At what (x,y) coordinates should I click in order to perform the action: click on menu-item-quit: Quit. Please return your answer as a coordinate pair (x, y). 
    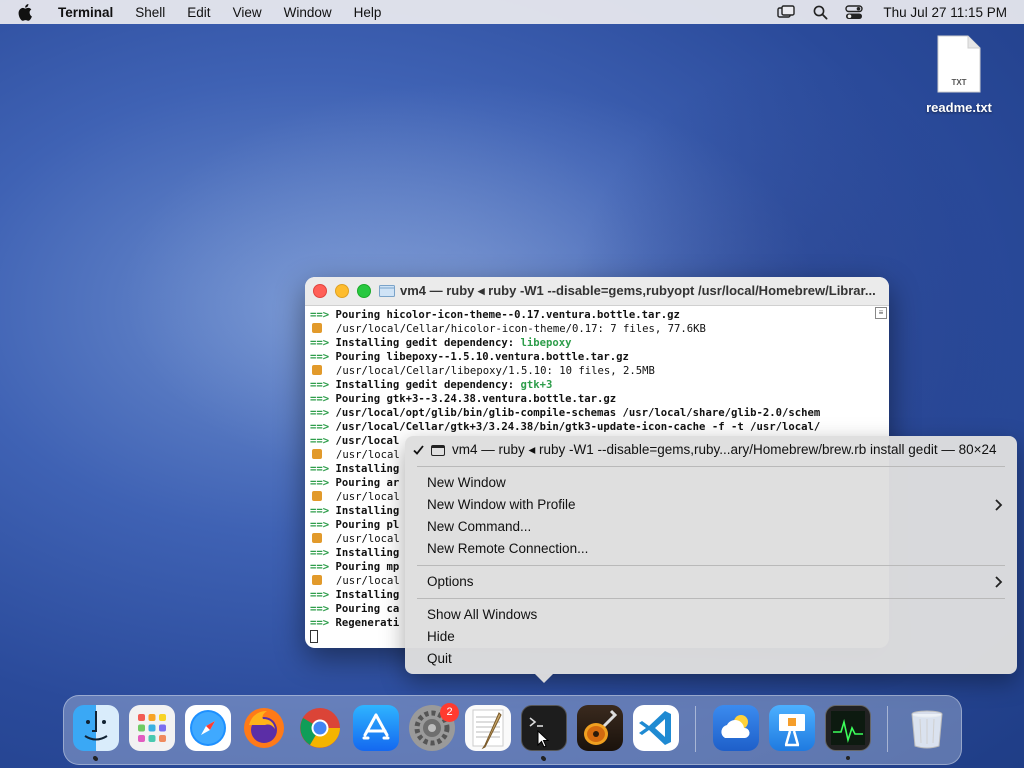
    Looking at the image, I should click on (439, 659).